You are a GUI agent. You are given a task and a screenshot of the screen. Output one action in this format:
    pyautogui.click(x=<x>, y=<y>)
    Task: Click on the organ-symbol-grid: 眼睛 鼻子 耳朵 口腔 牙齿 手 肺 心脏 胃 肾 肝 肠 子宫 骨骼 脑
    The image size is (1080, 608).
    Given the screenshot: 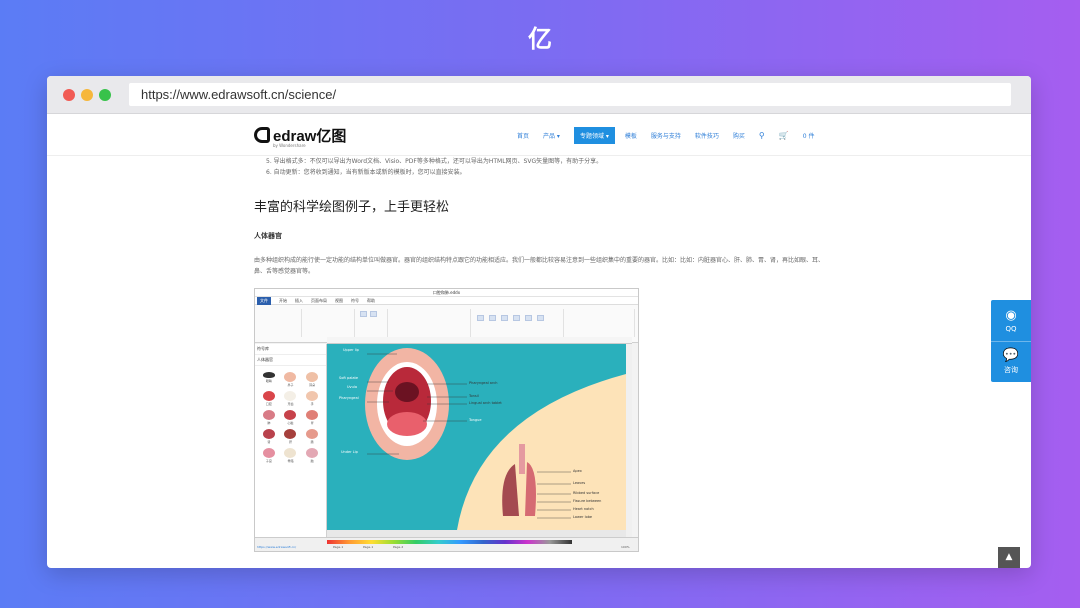 What is the action you would take?
    pyautogui.click(x=290, y=418)
    